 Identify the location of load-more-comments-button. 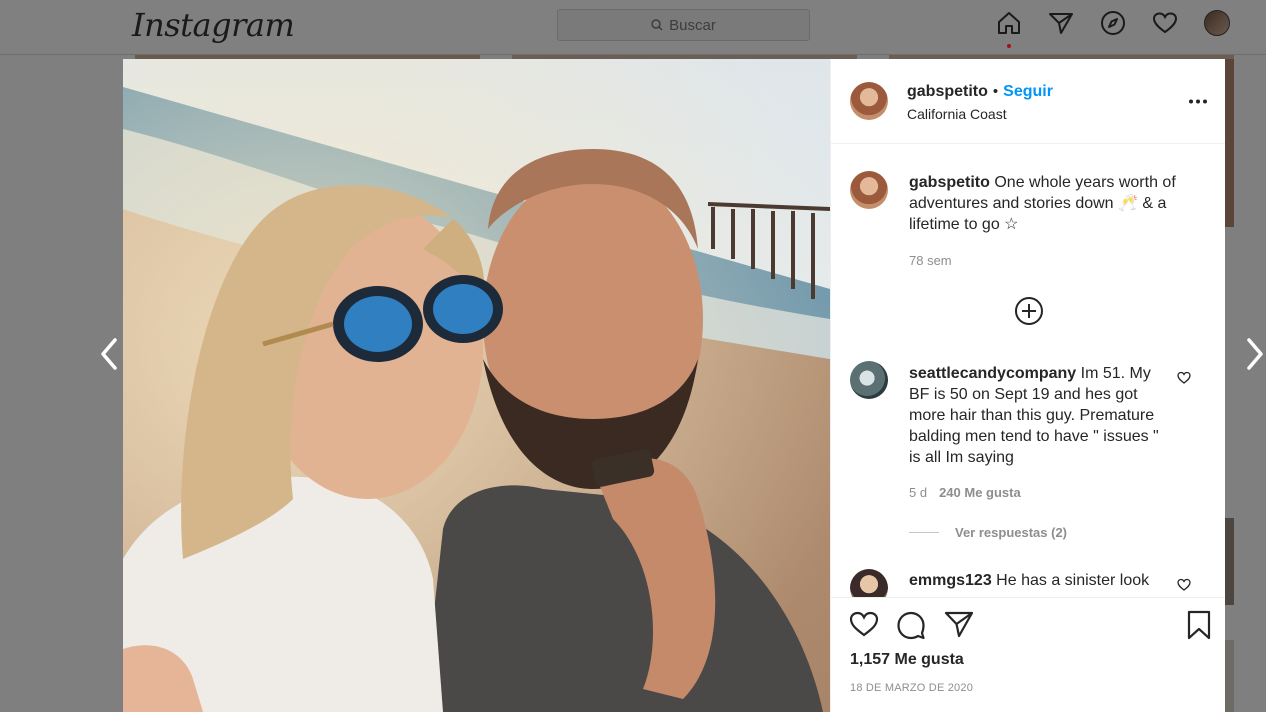
(1029, 311).